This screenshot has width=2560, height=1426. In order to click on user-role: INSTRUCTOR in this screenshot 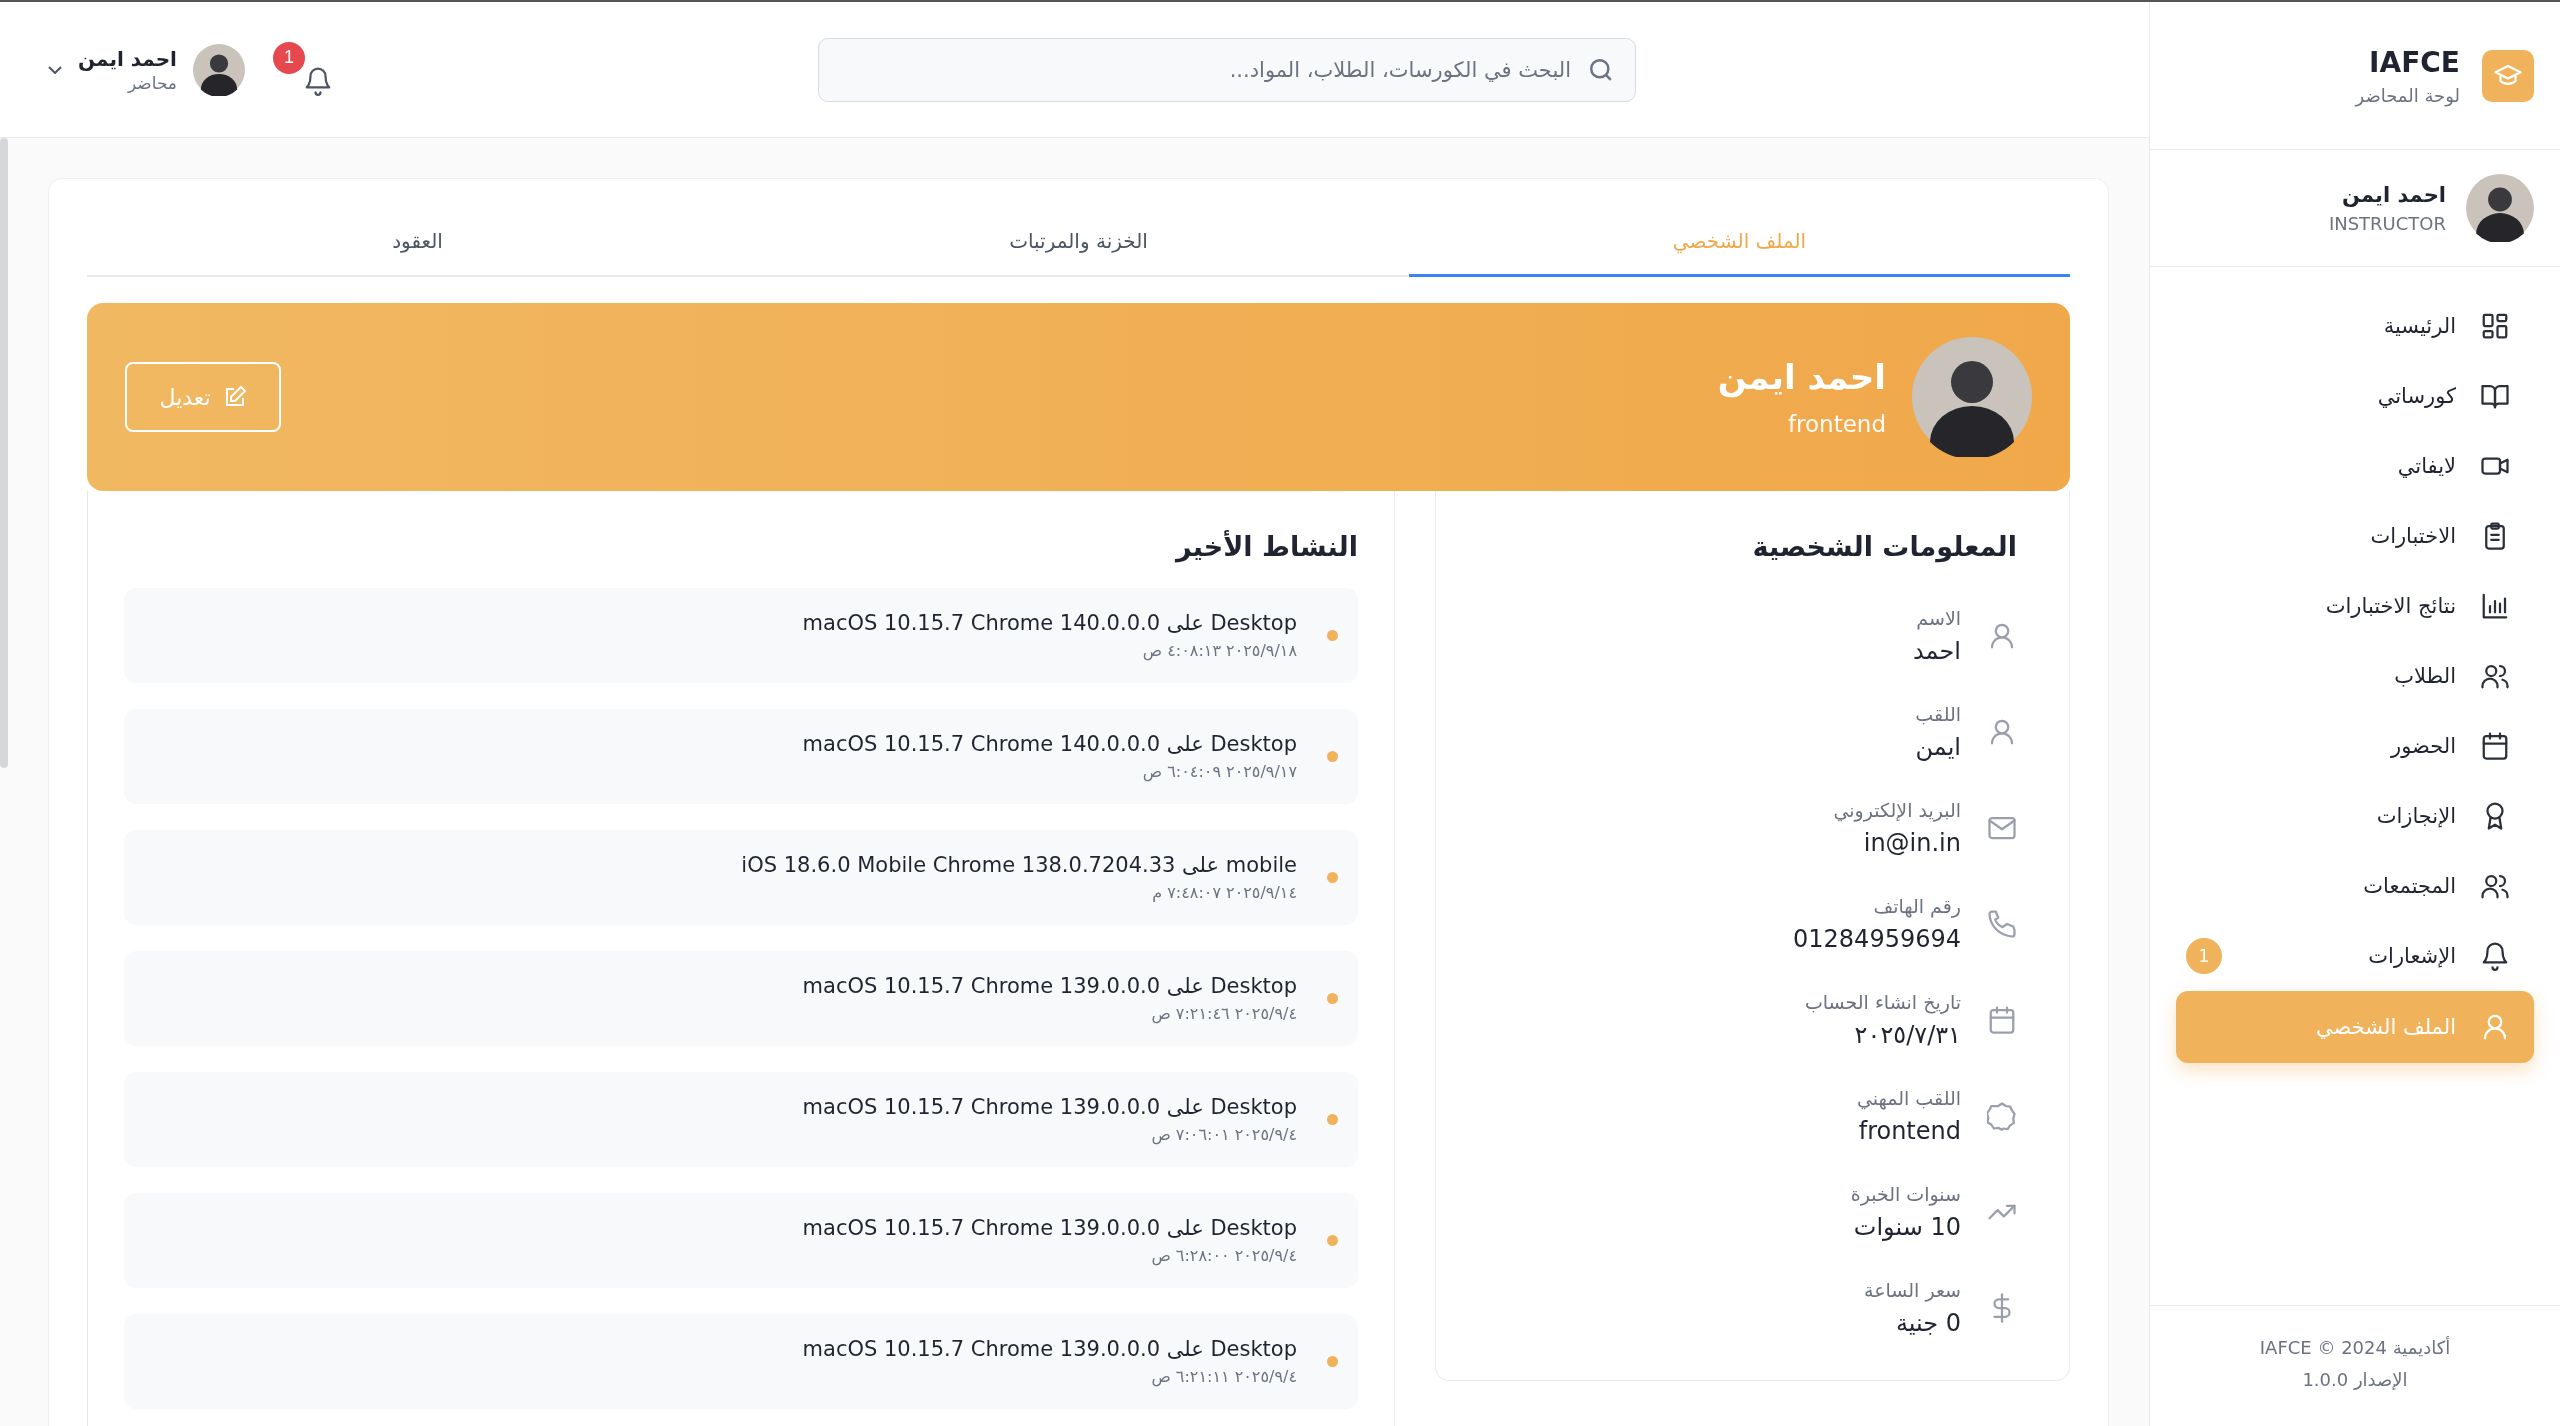, I will do `click(2387, 223)`.